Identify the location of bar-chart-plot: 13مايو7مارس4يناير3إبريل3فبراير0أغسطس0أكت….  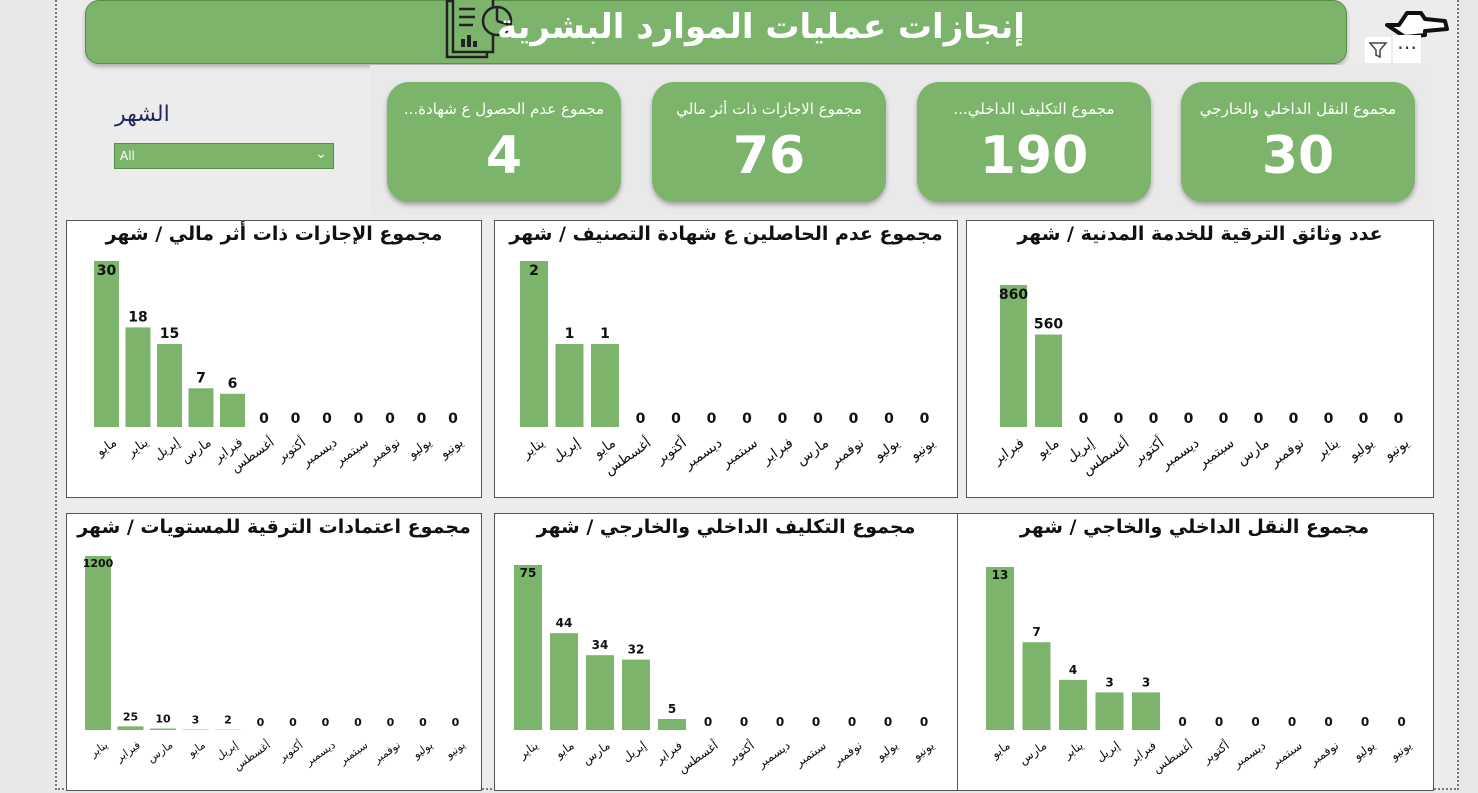
(1200, 672).